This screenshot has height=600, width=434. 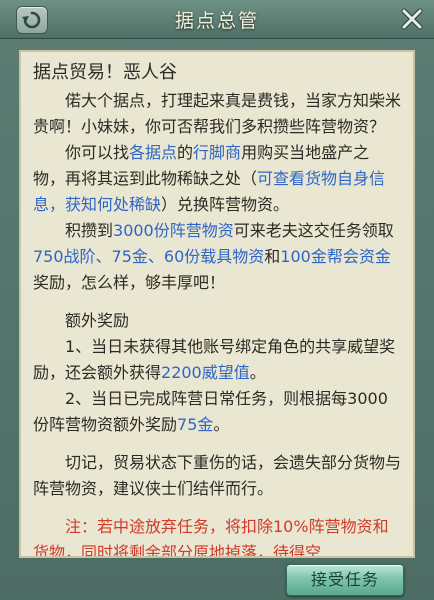 I want to click on extra-reward-2: 2、当日已完成阵营日常任务，则根据每3000份阵营物资额外奖励75金。, so click(x=217, y=412).